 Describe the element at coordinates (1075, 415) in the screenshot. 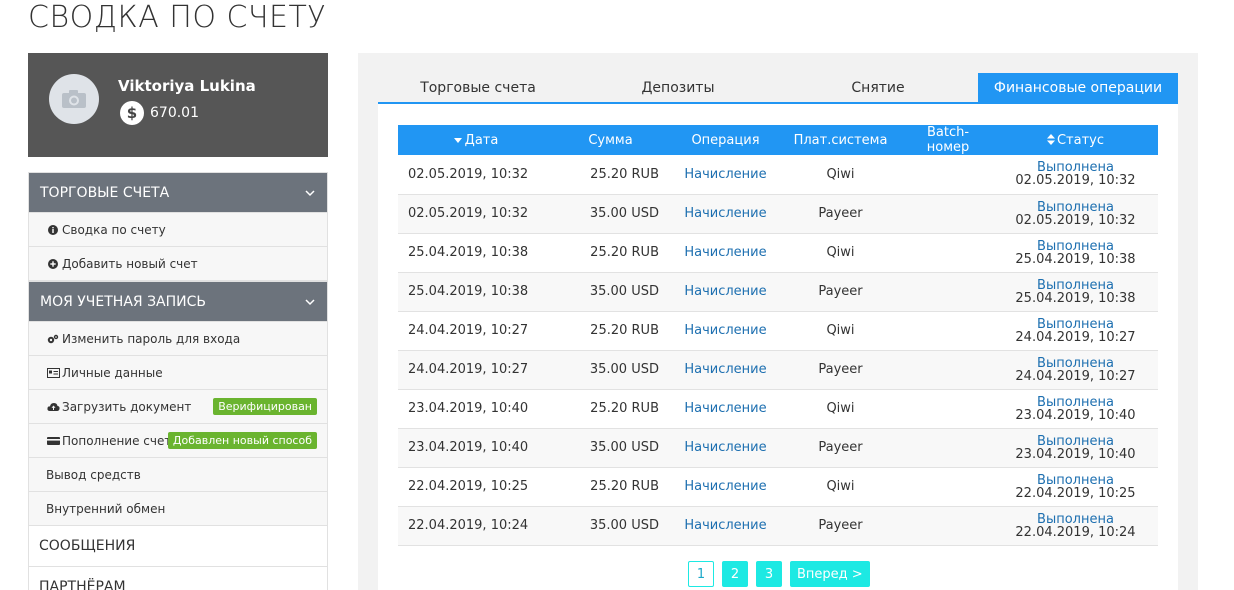

I see `status-date: 23.04.2019, 10:40` at that location.